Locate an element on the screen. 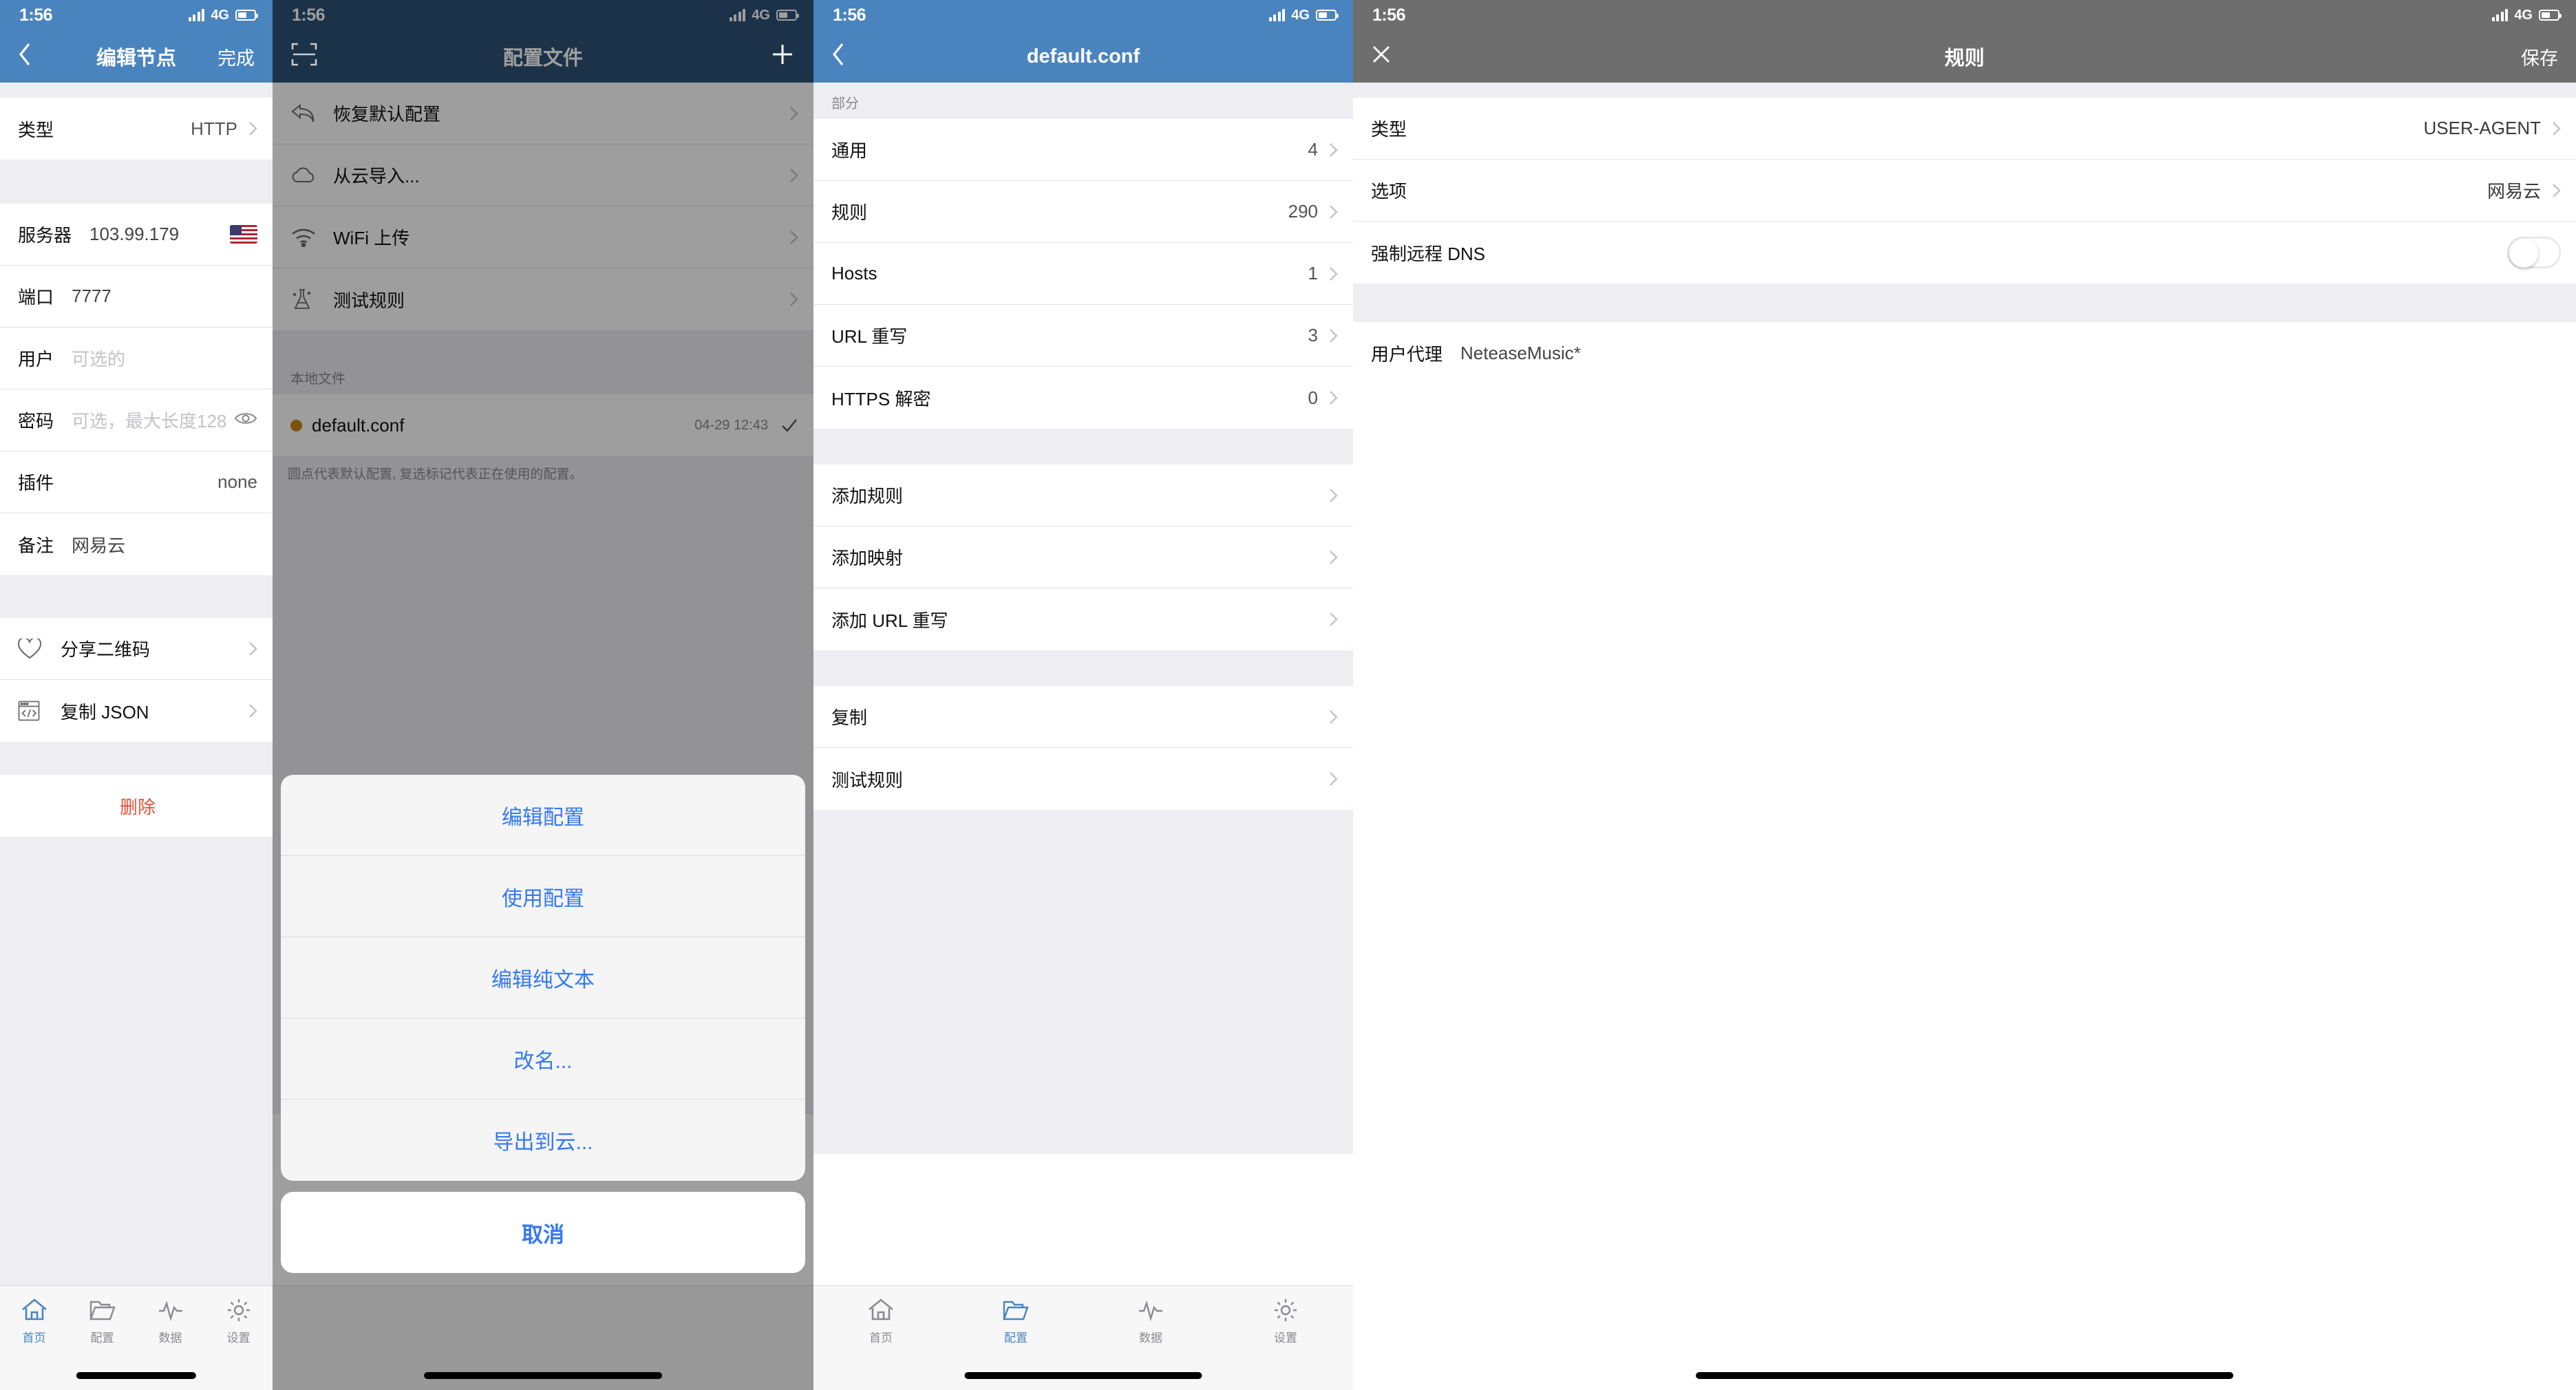 Image resolution: width=2576 pixels, height=1390 pixels. tab-label: 首页 is located at coordinates (34, 1338).